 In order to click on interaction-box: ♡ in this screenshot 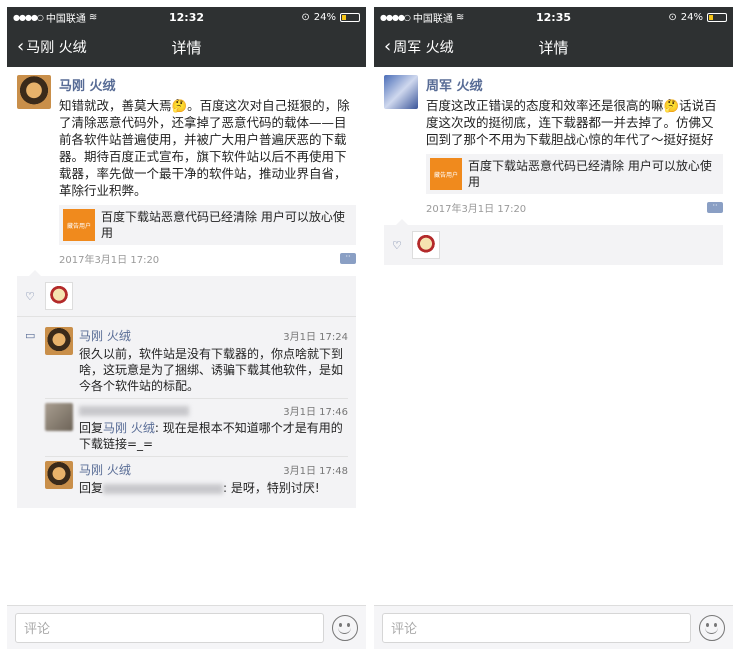, I will do `click(553, 242)`.